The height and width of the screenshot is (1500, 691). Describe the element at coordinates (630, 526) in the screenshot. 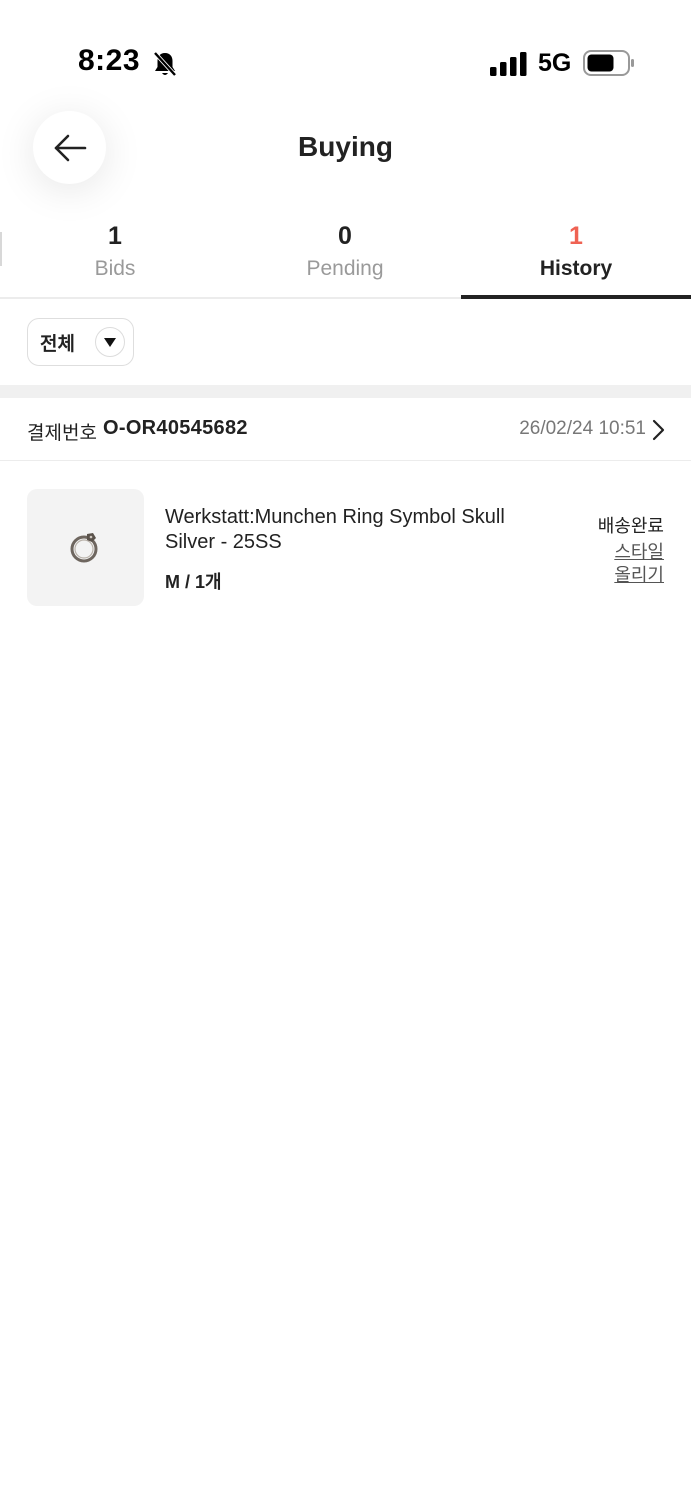

I see `delivery-status: 배송완료` at that location.